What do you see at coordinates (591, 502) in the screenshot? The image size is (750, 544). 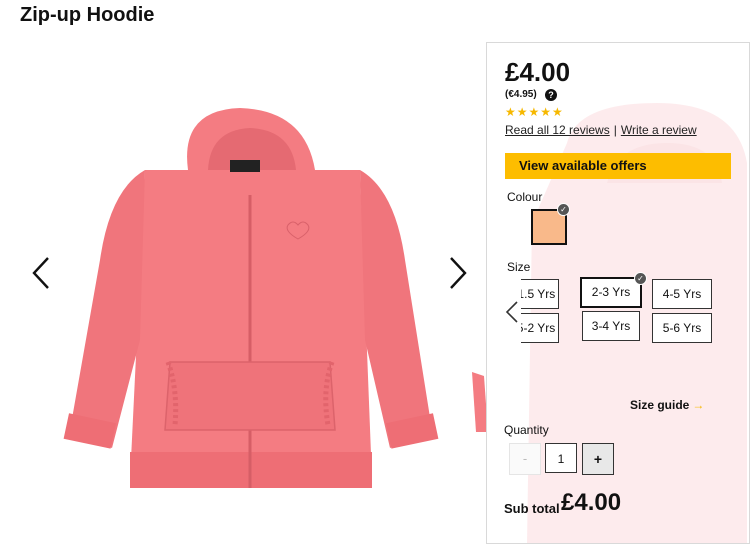 I see `subtotal-value: £4.00` at bounding box center [591, 502].